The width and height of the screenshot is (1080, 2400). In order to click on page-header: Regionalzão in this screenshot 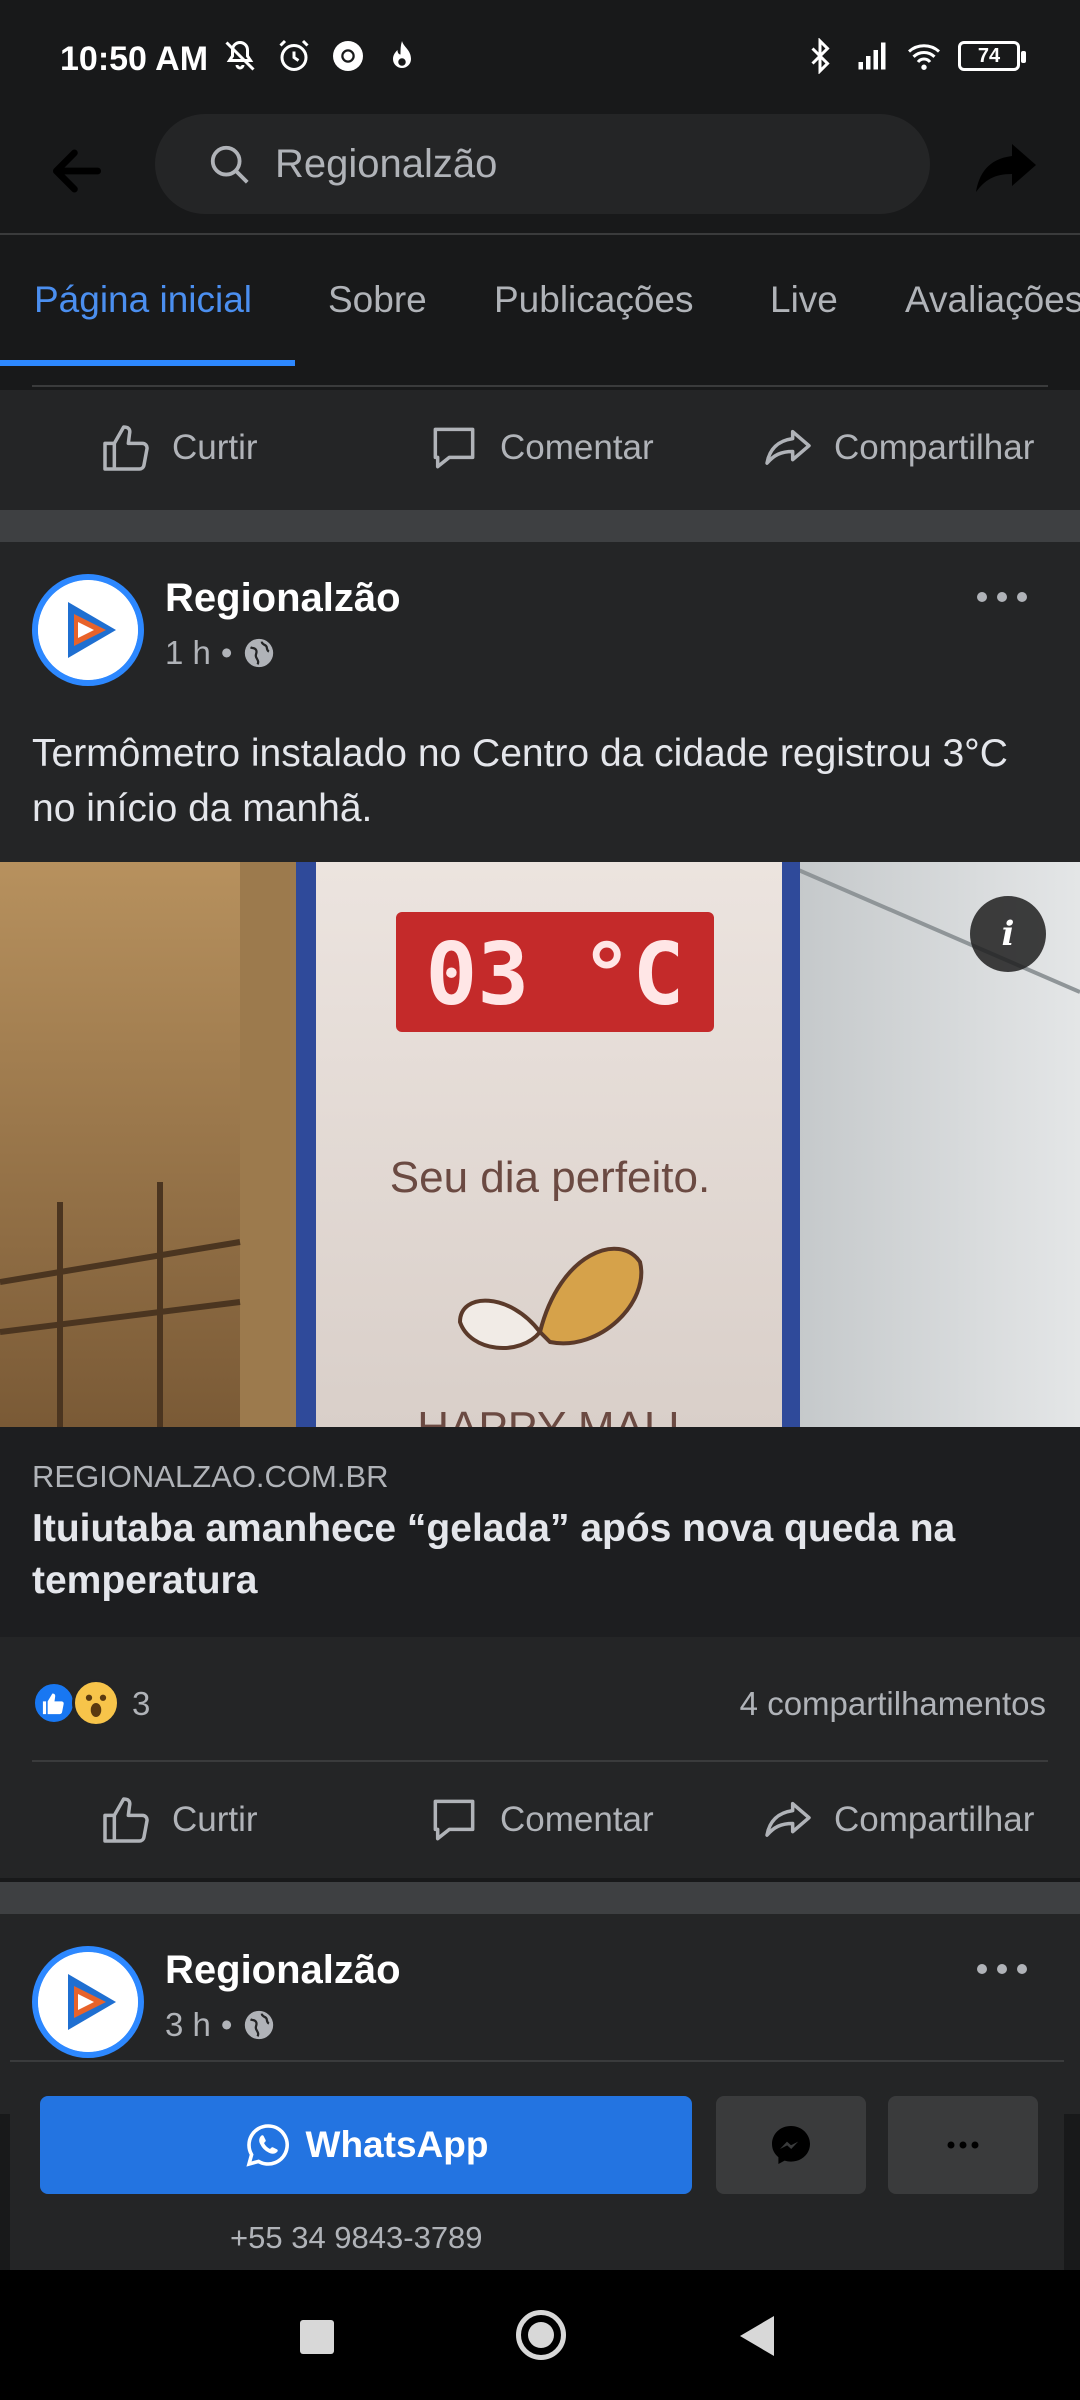, I will do `click(540, 172)`.